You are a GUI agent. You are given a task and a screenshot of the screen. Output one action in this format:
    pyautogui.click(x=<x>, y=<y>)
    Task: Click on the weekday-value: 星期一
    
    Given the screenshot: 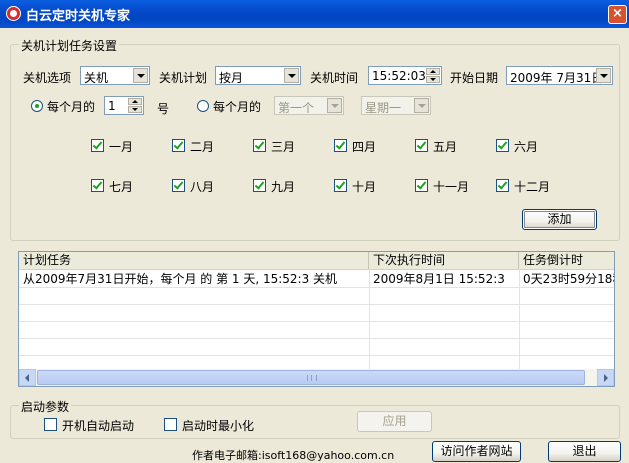 What is the action you would take?
    pyautogui.click(x=383, y=108)
    